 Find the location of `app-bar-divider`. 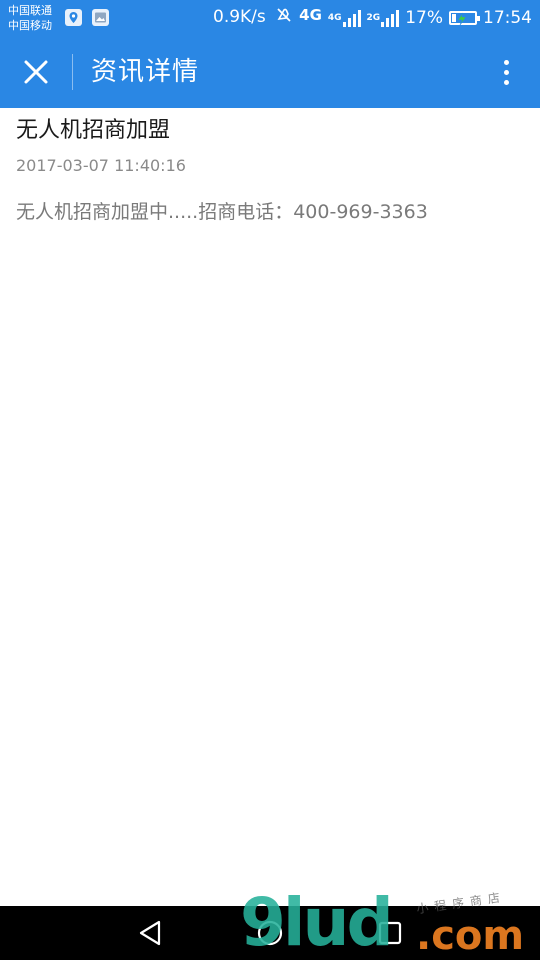

app-bar-divider is located at coordinates (72, 72).